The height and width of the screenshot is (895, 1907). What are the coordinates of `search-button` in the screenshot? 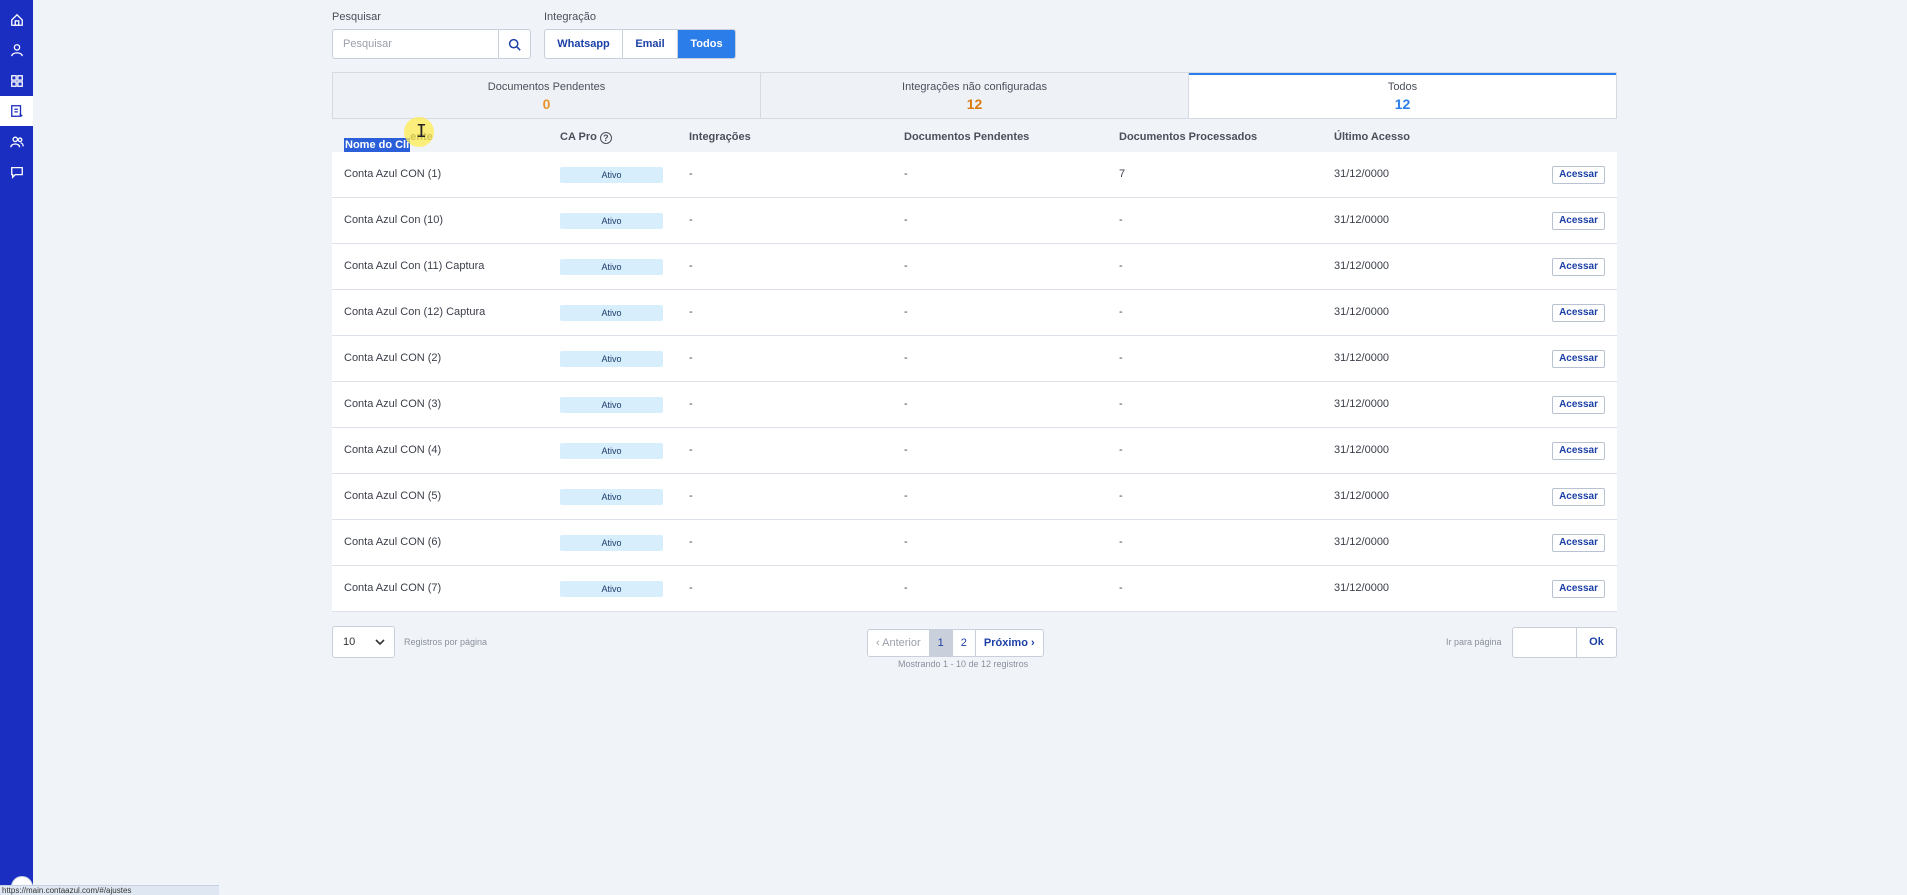 It's located at (514, 44).